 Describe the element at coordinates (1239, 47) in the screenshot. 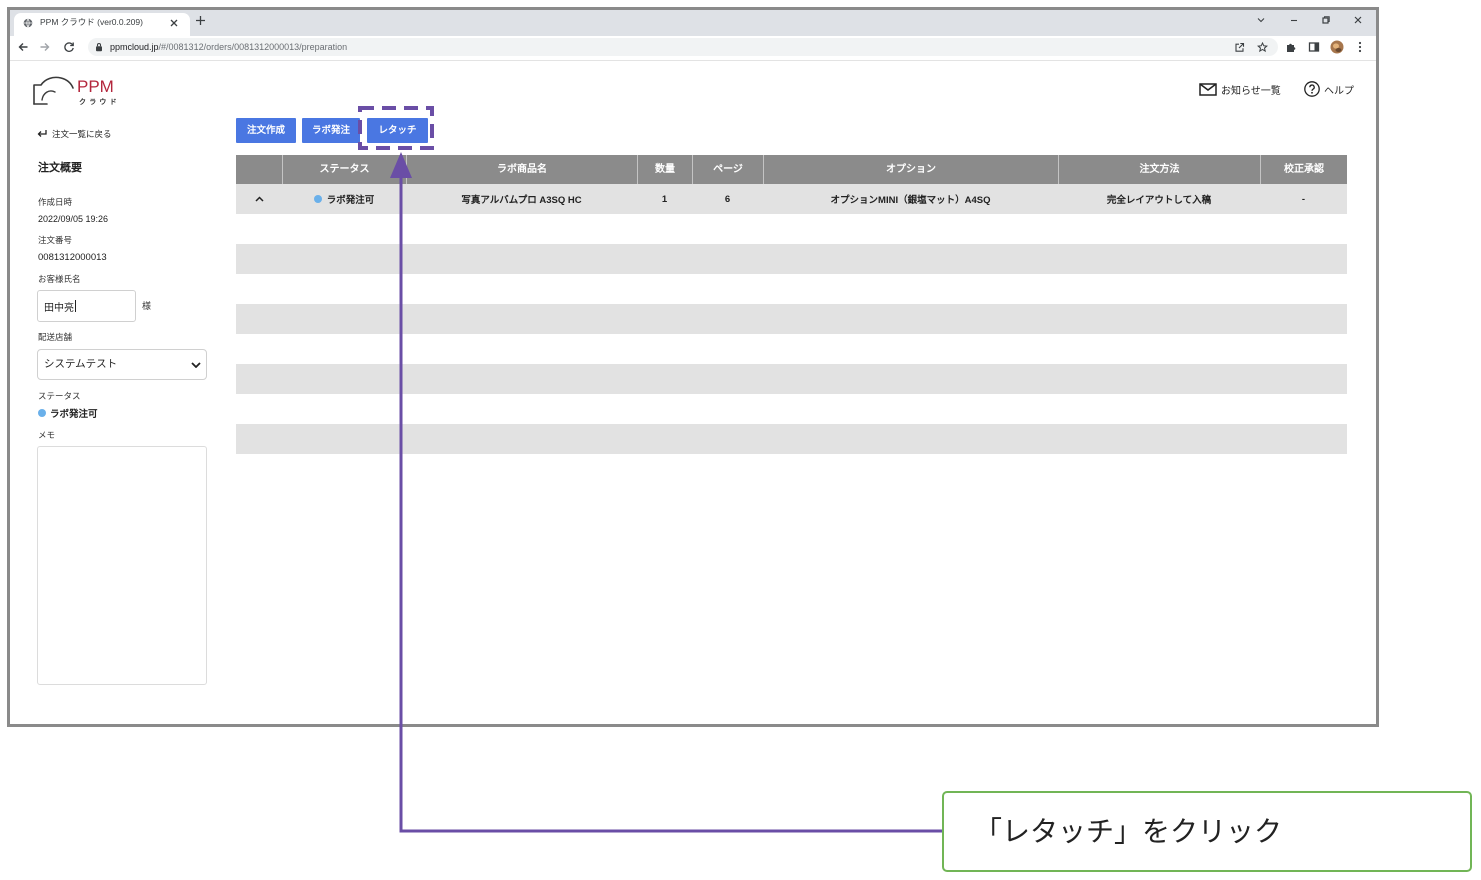

I see `share-icon` at that location.